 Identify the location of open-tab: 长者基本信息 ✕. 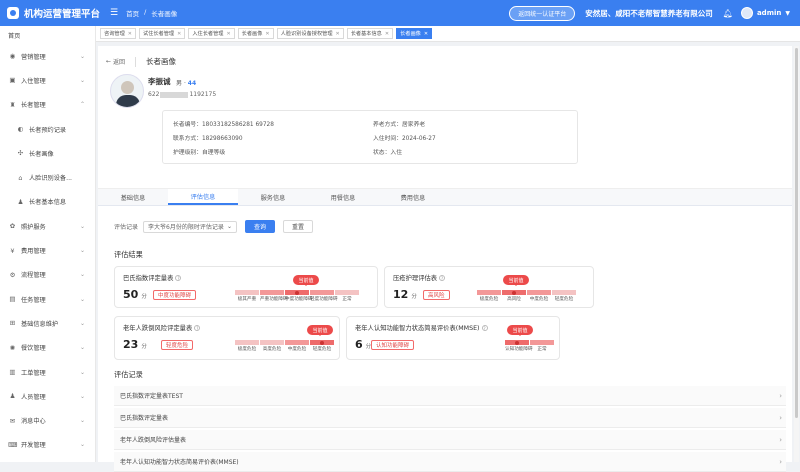
(370, 33).